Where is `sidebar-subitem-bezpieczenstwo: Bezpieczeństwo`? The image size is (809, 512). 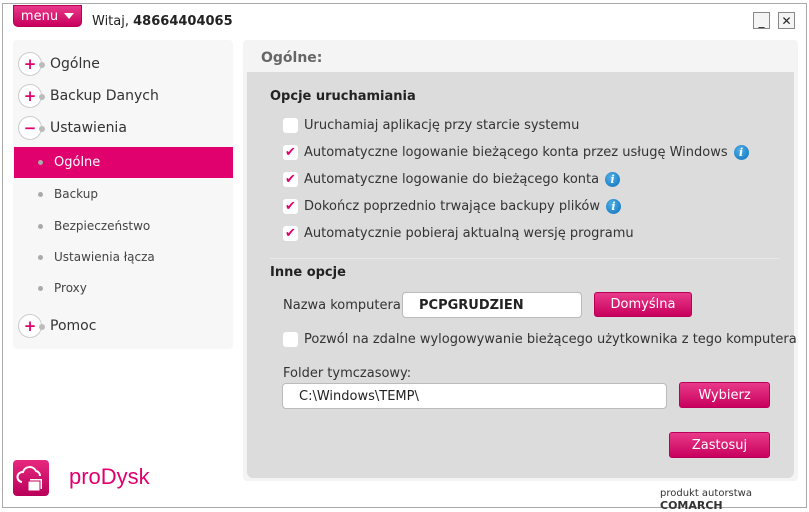 sidebar-subitem-bezpieczenstwo: Bezpieczeństwo is located at coordinates (123, 226).